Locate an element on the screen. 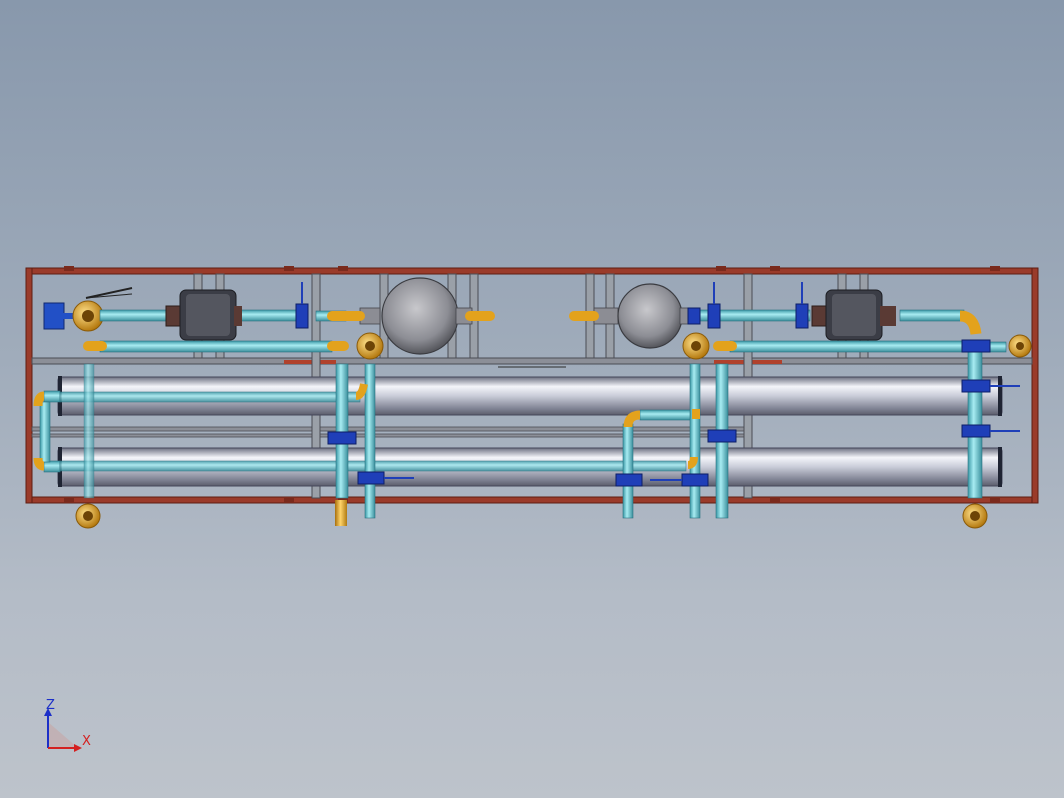 The height and width of the screenshot is (798, 1064). x-axis-label: X is located at coordinates (86, 741).